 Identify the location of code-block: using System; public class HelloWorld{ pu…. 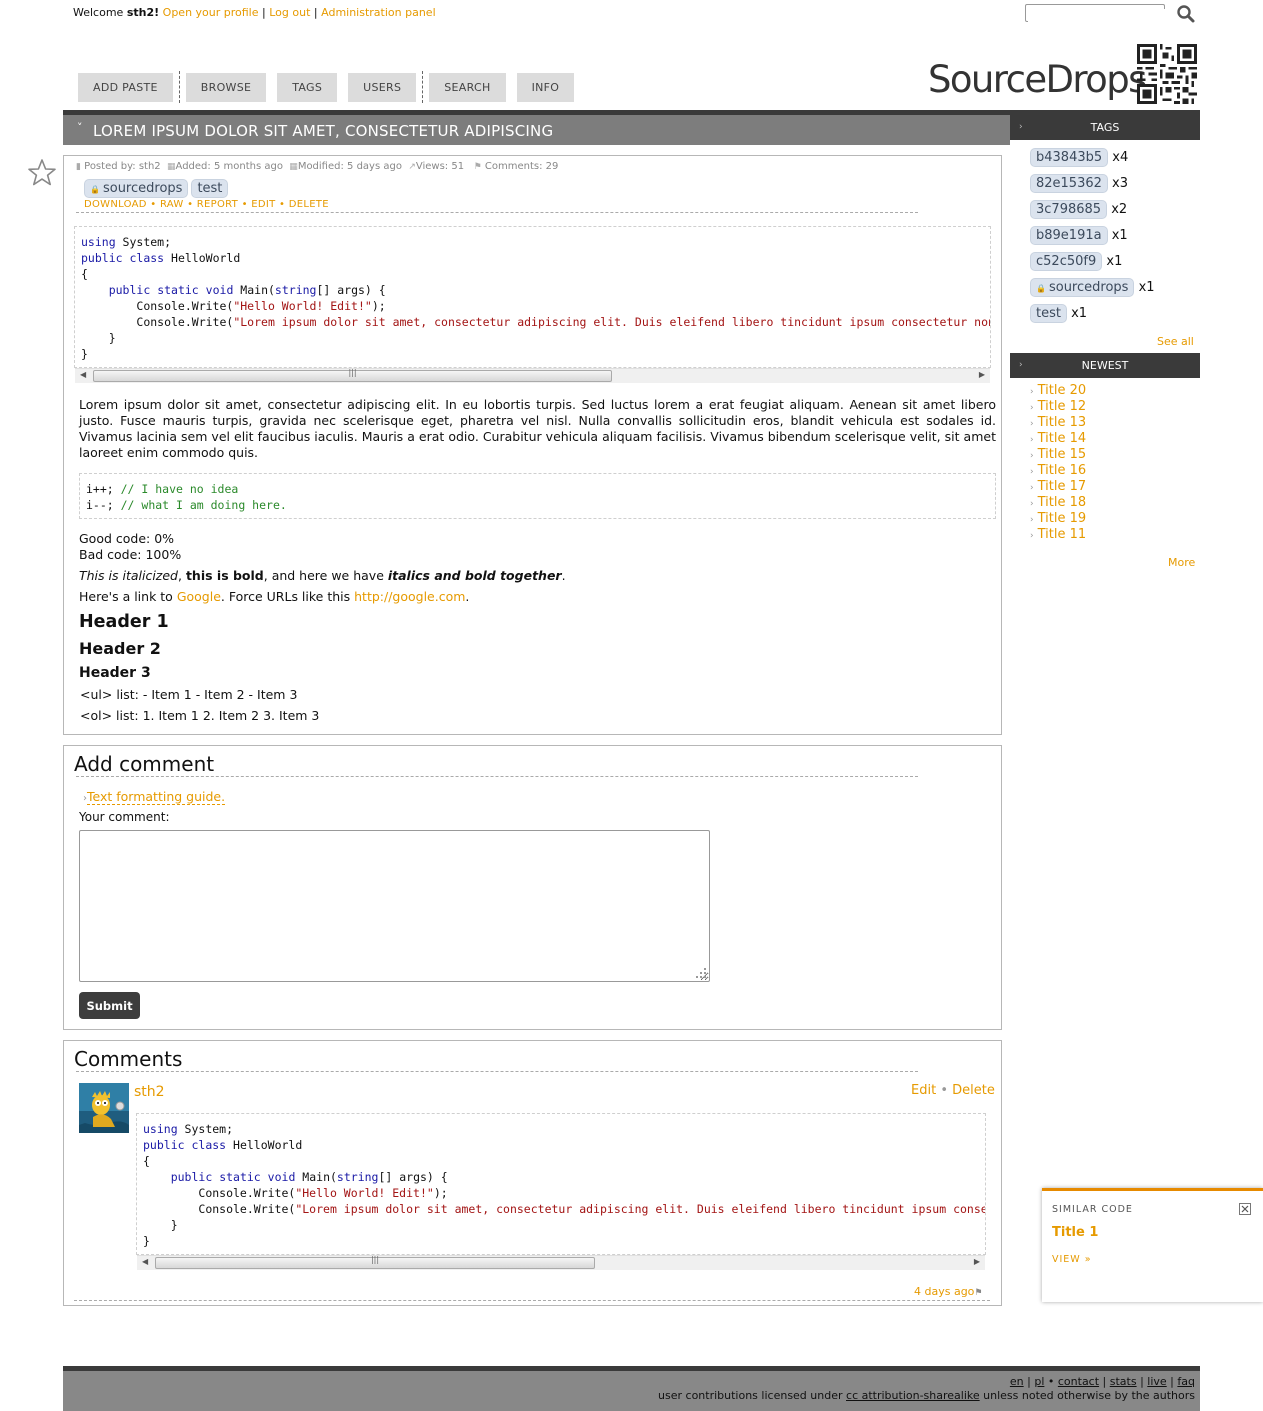
(532, 297).